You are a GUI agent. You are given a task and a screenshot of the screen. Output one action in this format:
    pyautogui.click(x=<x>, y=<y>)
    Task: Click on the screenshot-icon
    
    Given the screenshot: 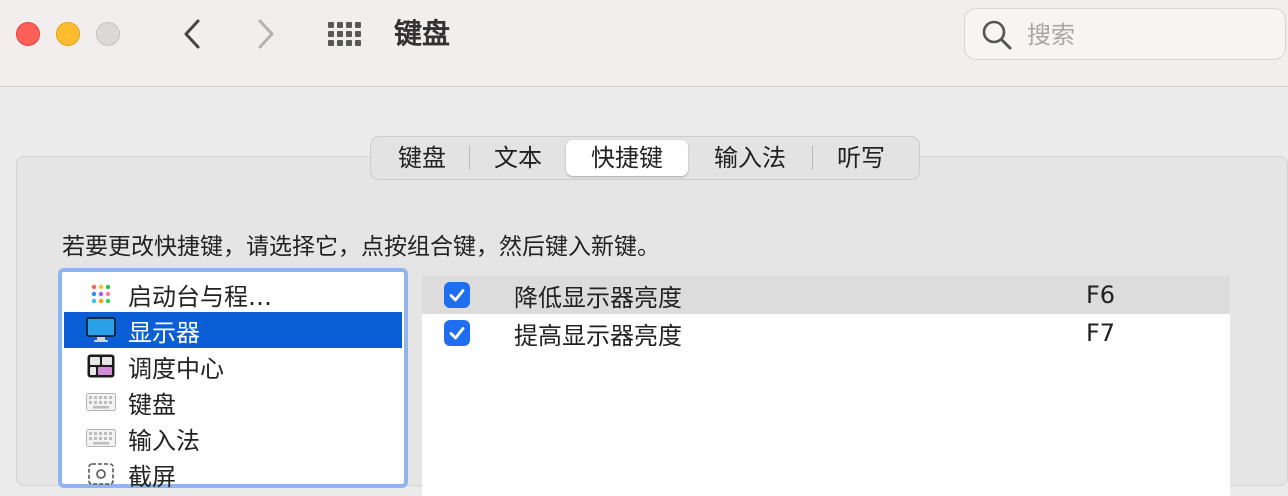 What is the action you would take?
    pyautogui.click(x=101, y=474)
    